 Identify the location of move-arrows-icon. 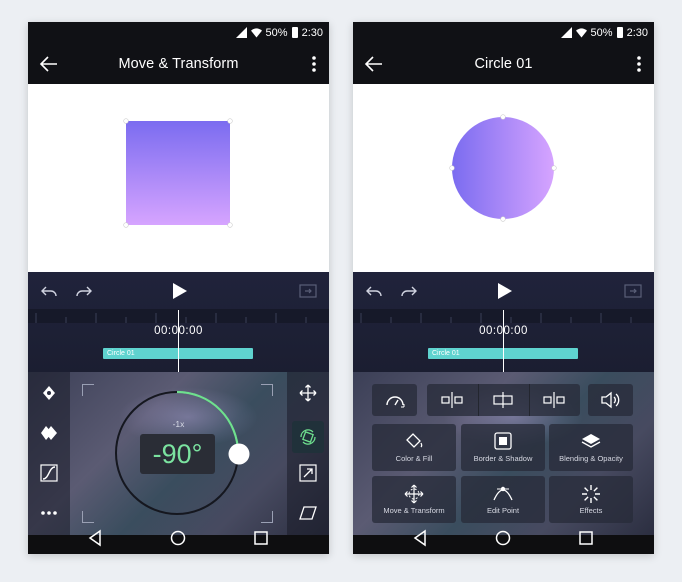
(308, 393).